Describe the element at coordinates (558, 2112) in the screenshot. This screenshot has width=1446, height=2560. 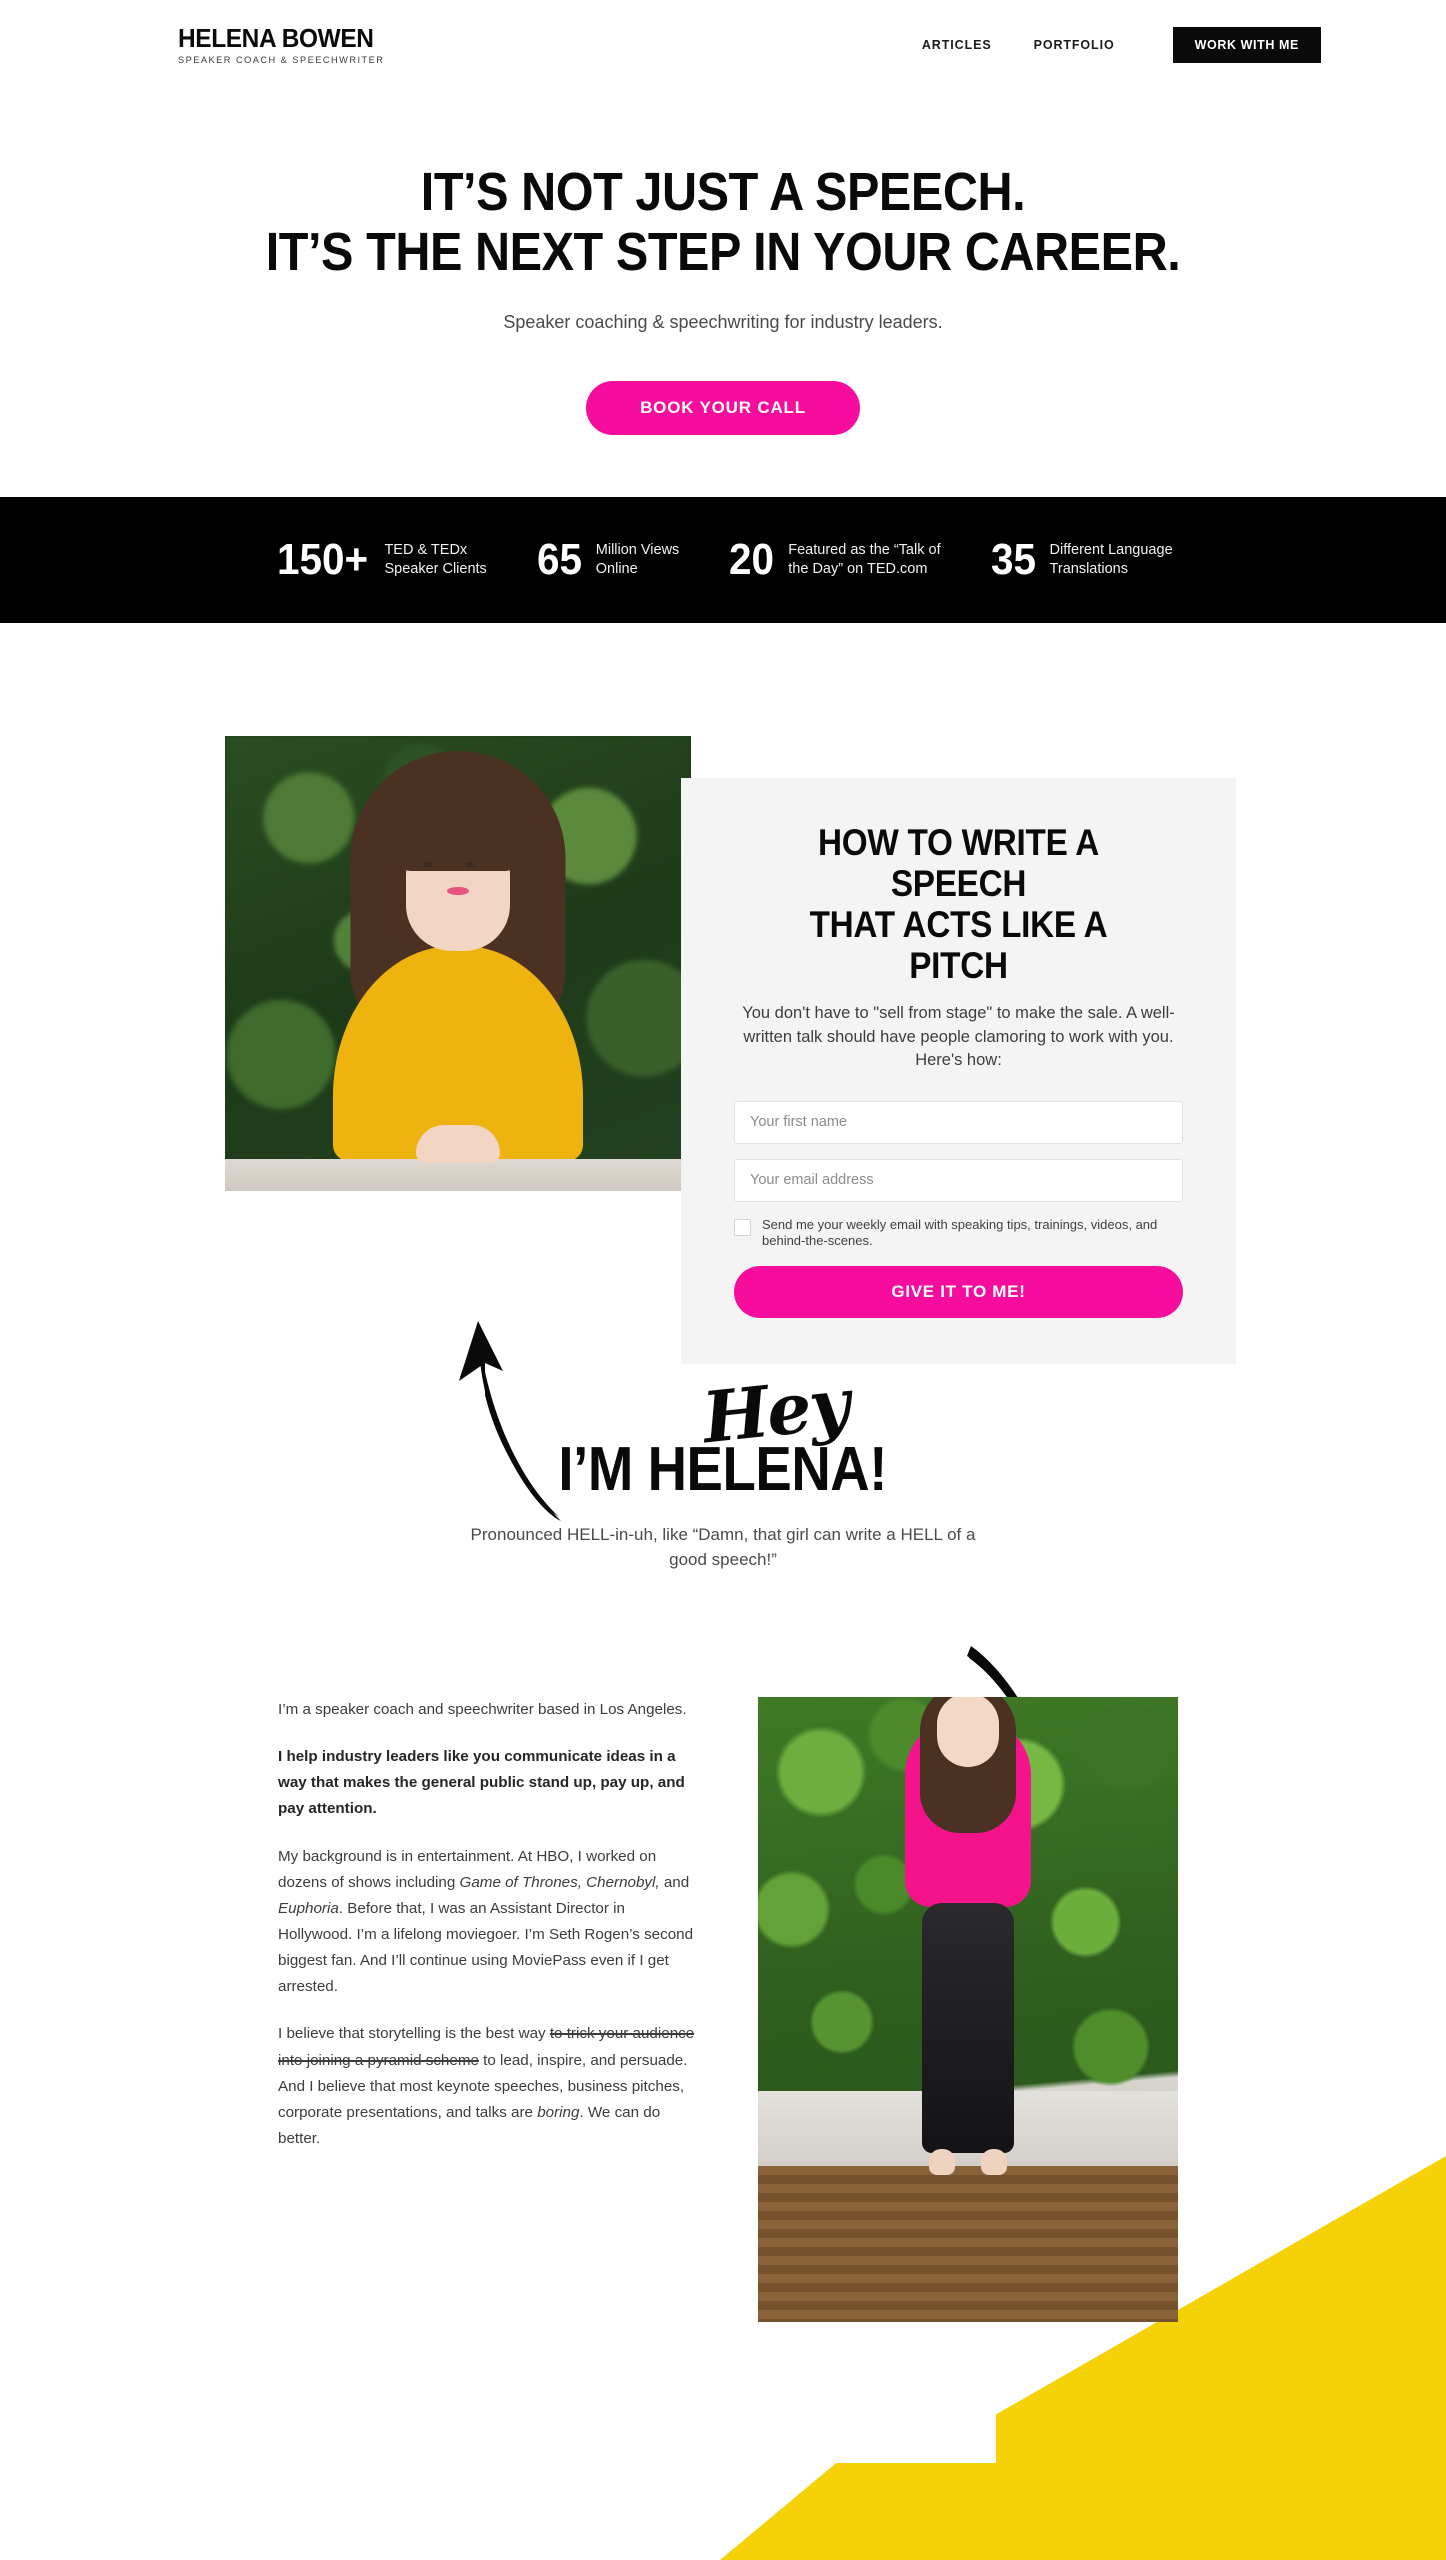
I see `bio-p4-emphasis: boring` at that location.